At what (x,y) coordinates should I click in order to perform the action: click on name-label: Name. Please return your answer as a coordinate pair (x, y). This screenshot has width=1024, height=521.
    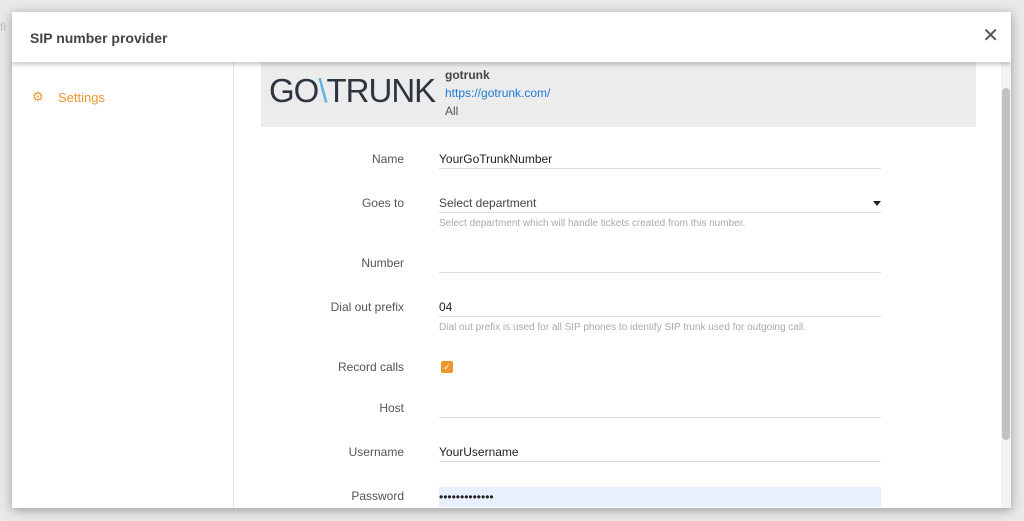
    Looking at the image, I should click on (387, 159).